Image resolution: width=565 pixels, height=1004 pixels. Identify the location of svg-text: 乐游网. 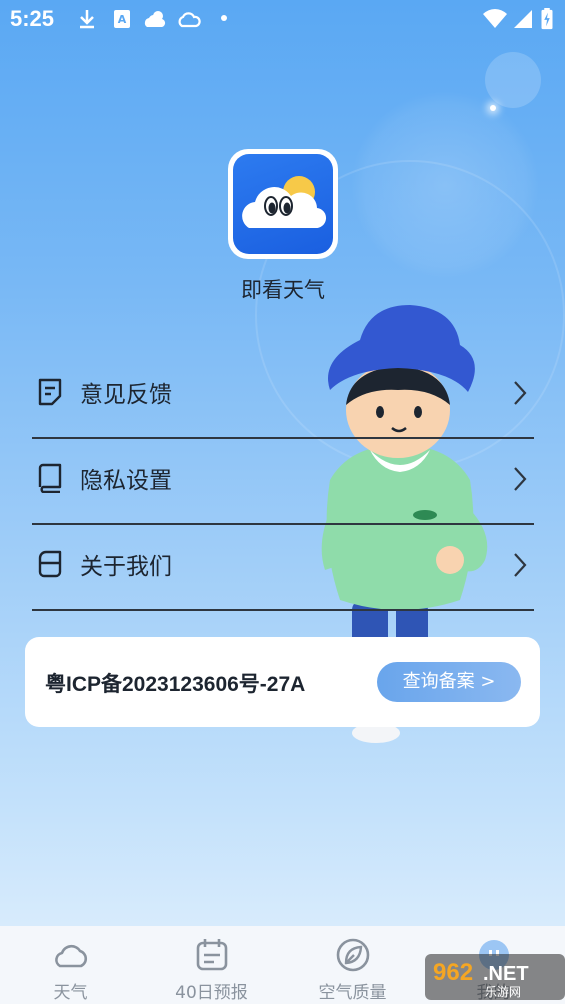
(503, 992).